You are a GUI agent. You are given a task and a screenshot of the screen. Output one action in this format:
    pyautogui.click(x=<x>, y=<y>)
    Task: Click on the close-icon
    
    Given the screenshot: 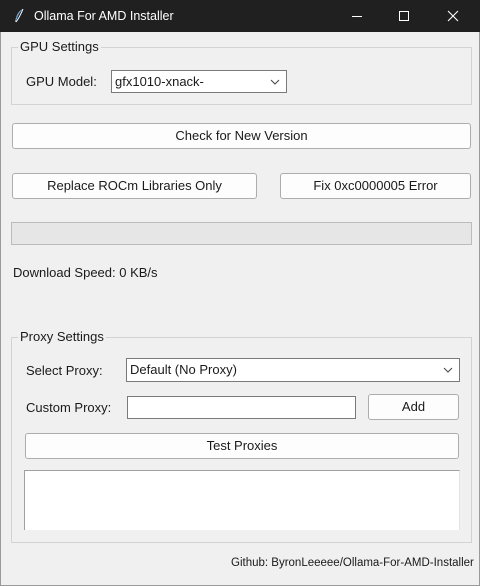 What is the action you would take?
    pyautogui.click(x=453, y=16)
    